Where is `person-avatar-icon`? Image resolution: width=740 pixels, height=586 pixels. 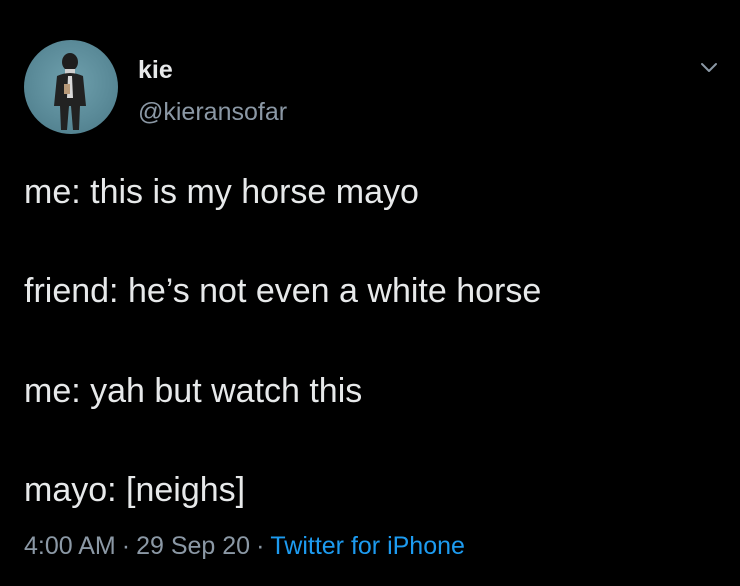 person-avatar-icon is located at coordinates (70, 91).